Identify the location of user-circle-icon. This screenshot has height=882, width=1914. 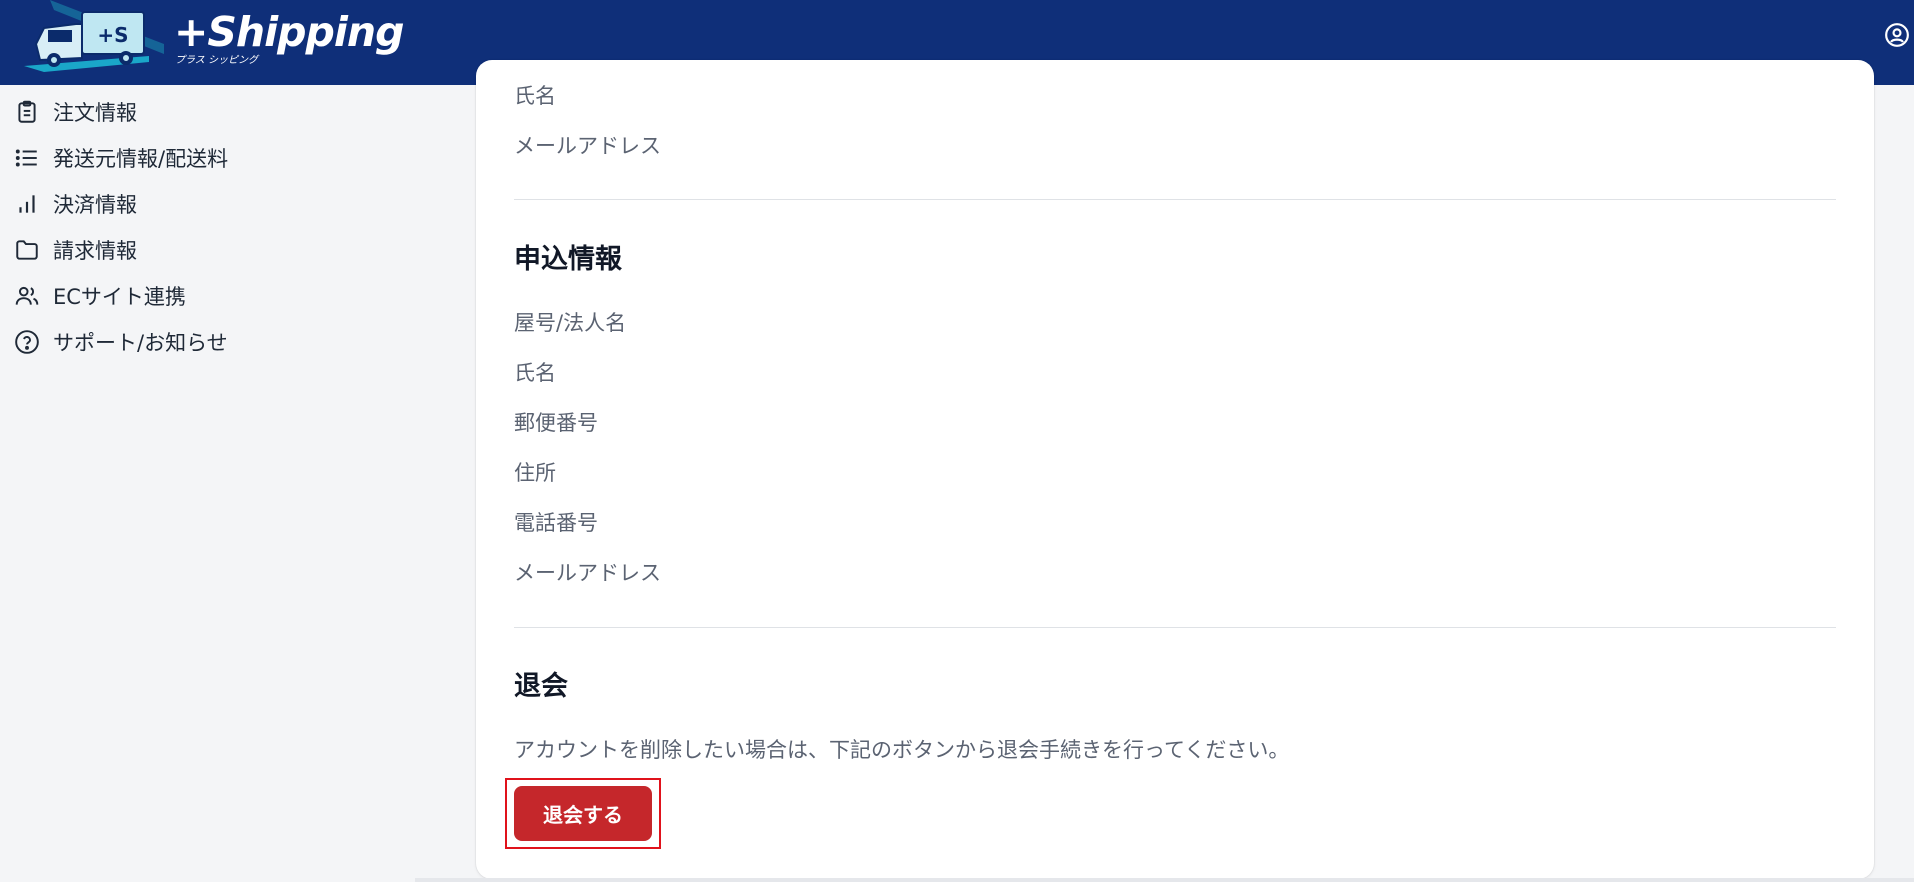
(1897, 35).